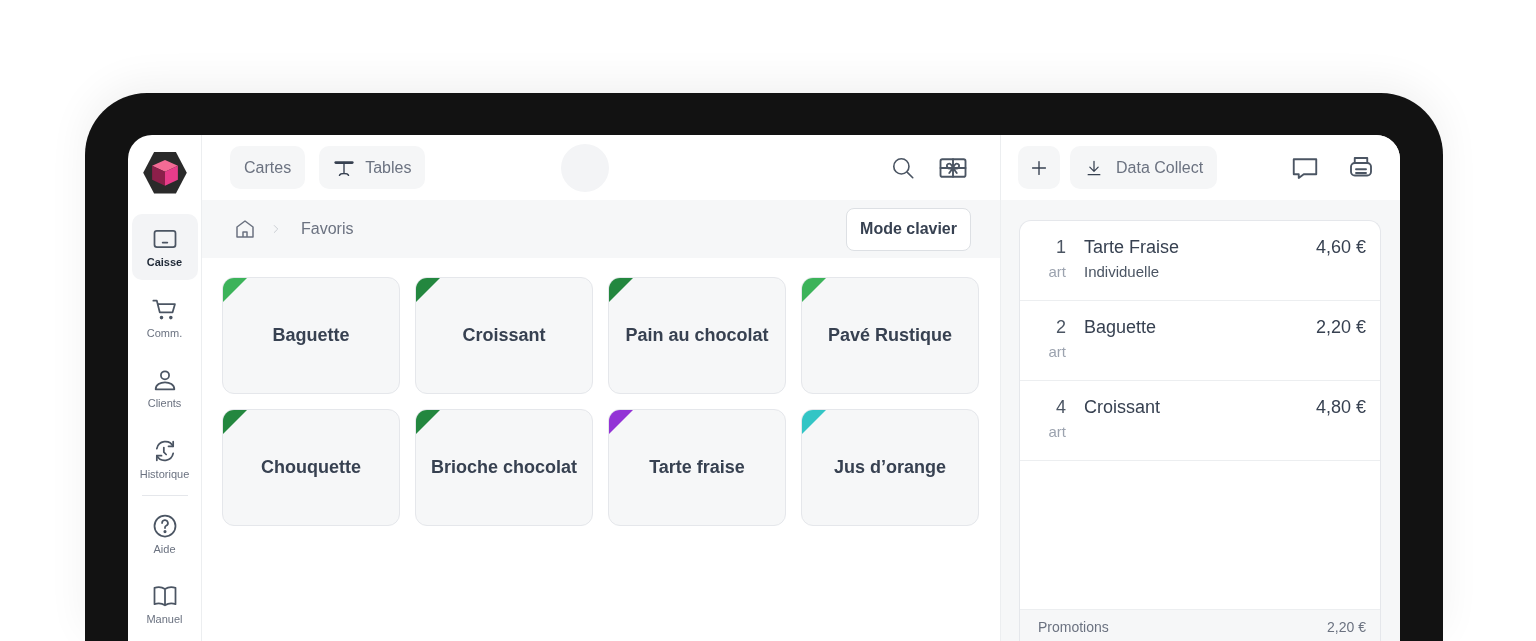 Image resolution: width=1536 pixels, height=641 pixels. What do you see at coordinates (1200, 421) in the screenshot?
I see `order-line: 4 Croissant 4,80 € art` at bounding box center [1200, 421].